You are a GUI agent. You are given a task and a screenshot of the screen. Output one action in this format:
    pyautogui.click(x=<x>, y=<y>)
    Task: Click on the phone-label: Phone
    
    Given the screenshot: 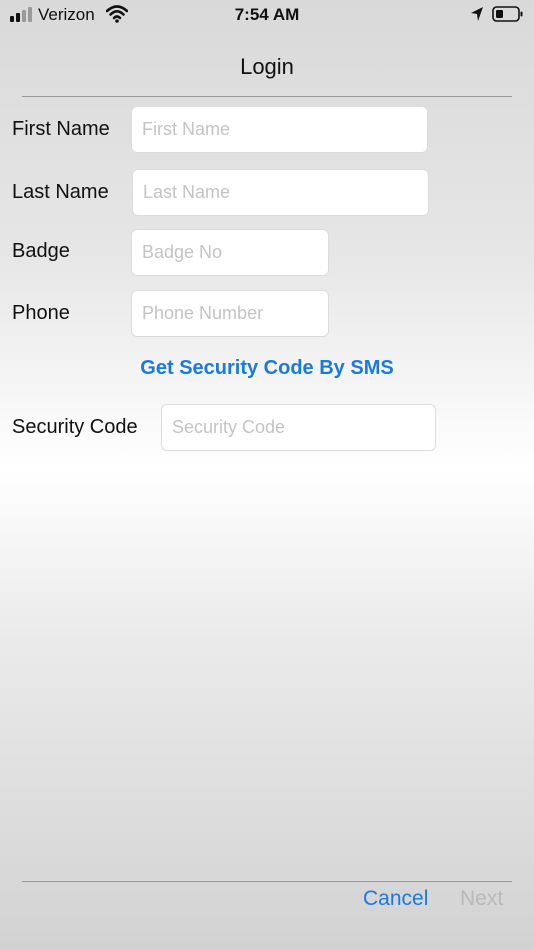 What is the action you would take?
    pyautogui.click(x=41, y=313)
    